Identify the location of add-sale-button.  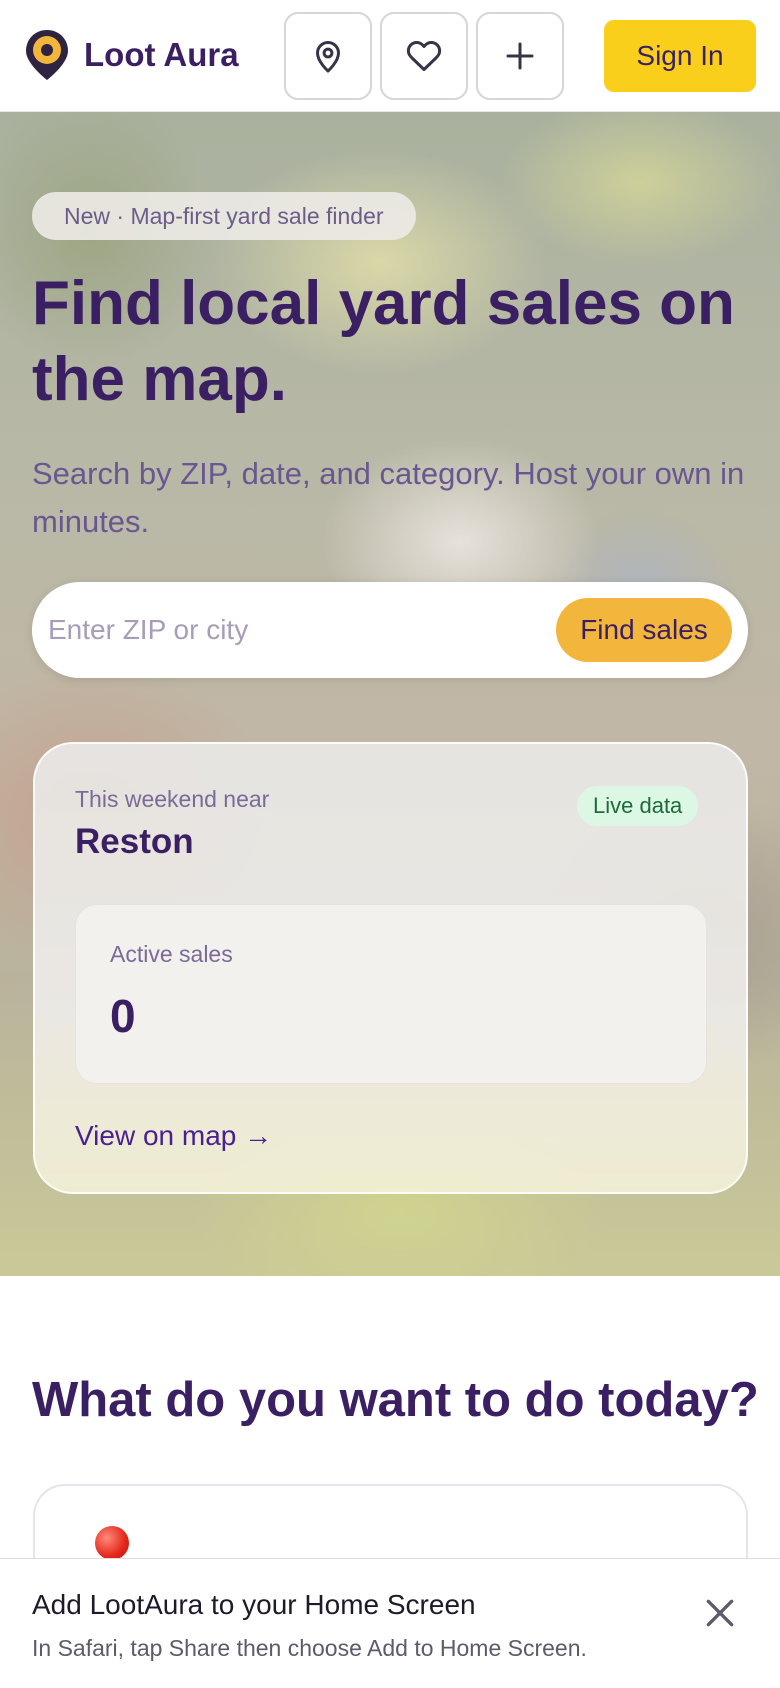
(520, 56).